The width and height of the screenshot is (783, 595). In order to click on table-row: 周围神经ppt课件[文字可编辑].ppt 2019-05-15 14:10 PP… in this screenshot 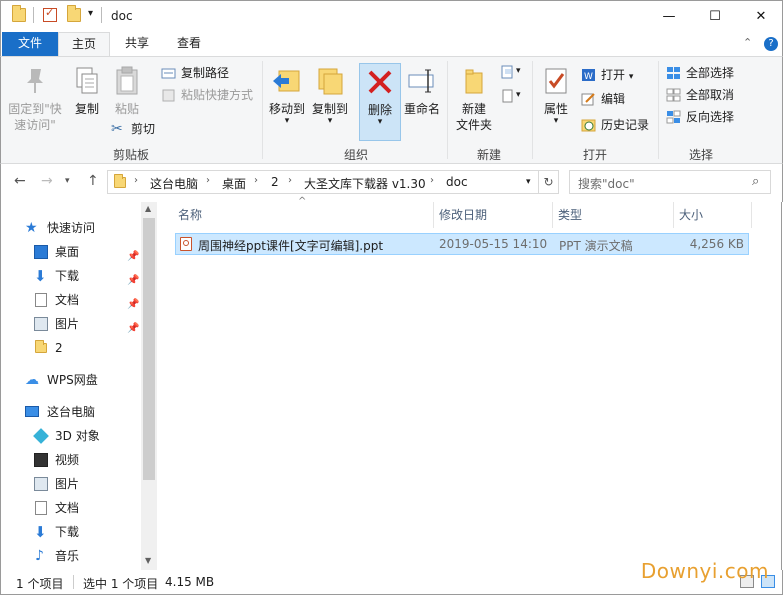, I will do `click(462, 244)`.